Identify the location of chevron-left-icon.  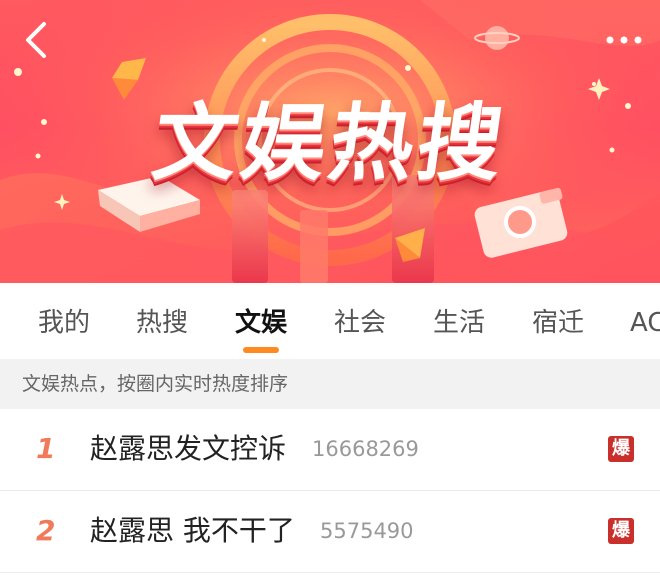
(36, 40).